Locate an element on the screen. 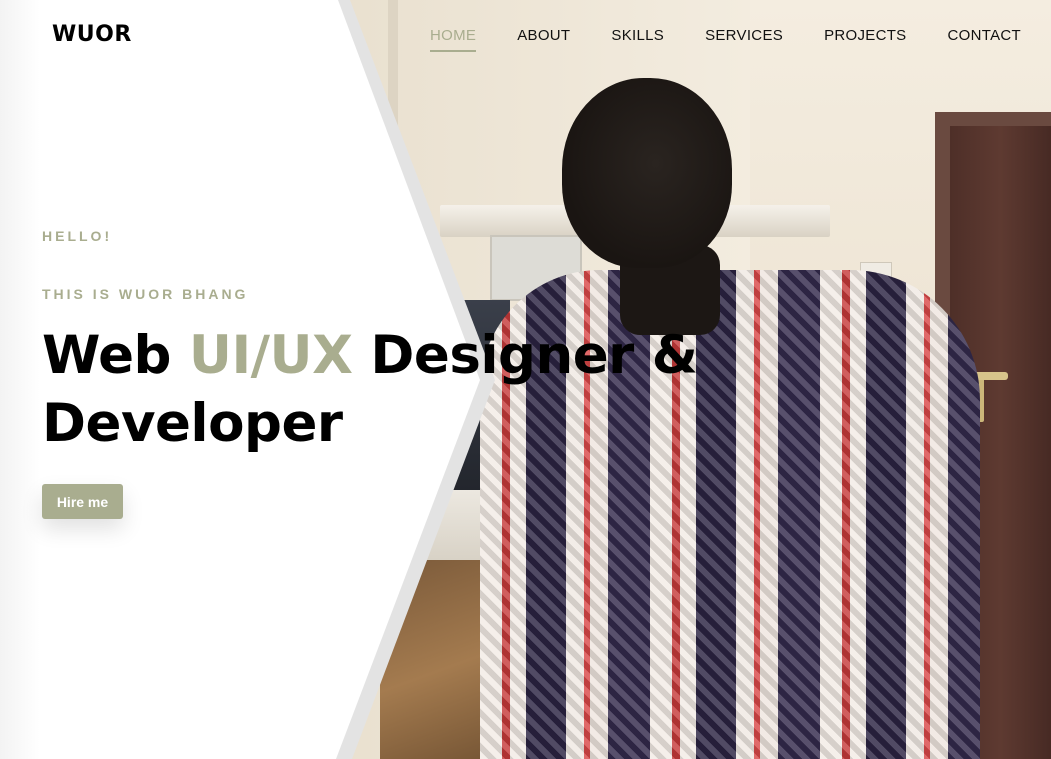 Image resolution: width=1051 pixels, height=759 pixels. headline-accent: UI/UX is located at coordinates (270, 355).